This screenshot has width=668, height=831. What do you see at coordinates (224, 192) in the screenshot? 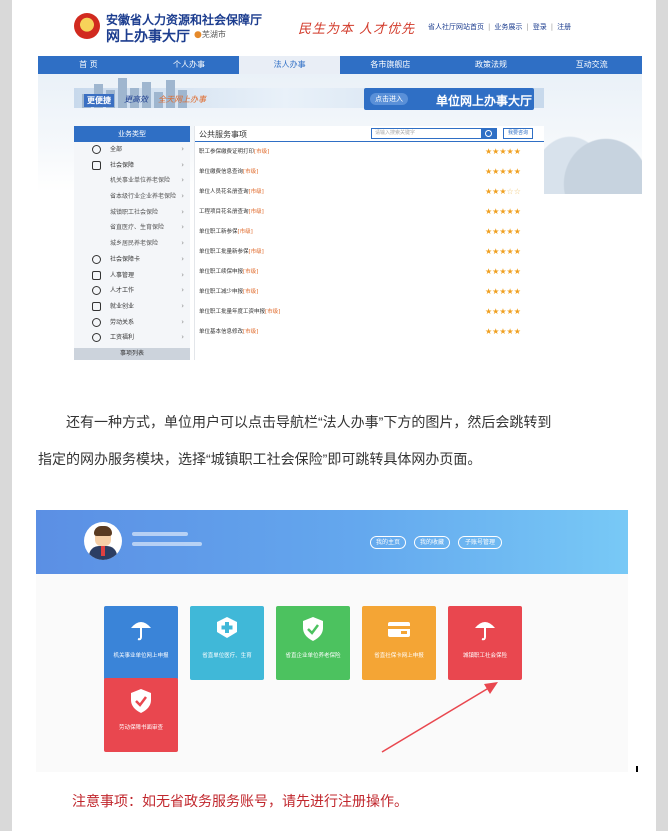
I see `list-item-title: 单位人员花名册查询` at bounding box center [224, 192].